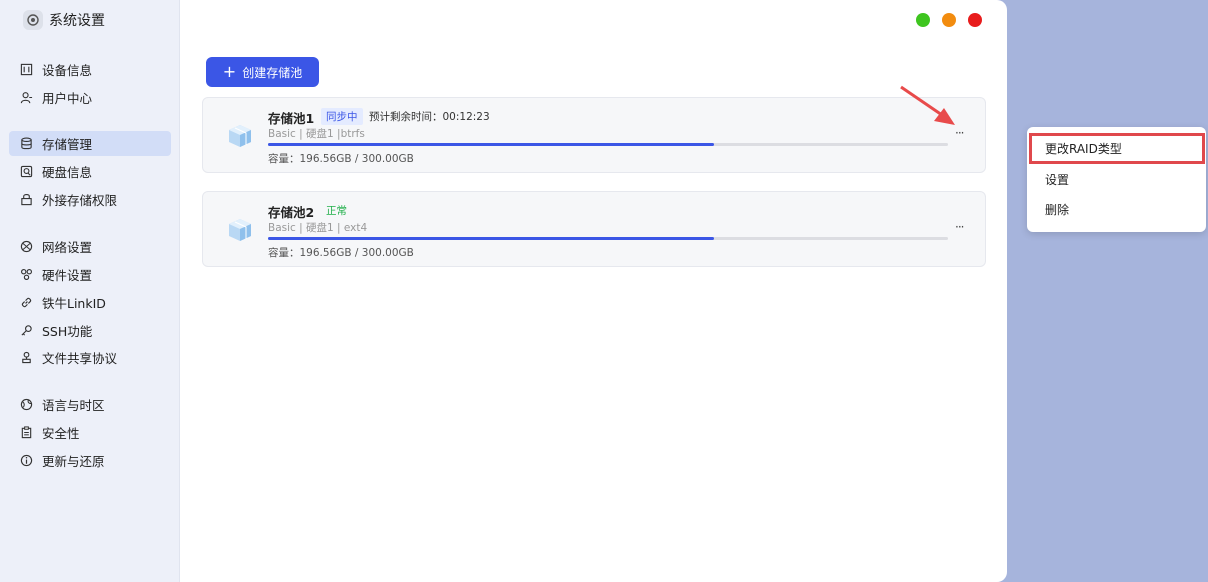 The width and height of the screenshot is (1208, 582). What do you see at coordinates (26, 275) in the screenshot?
I see `hardware-icon` at bounding box center [26, 275].